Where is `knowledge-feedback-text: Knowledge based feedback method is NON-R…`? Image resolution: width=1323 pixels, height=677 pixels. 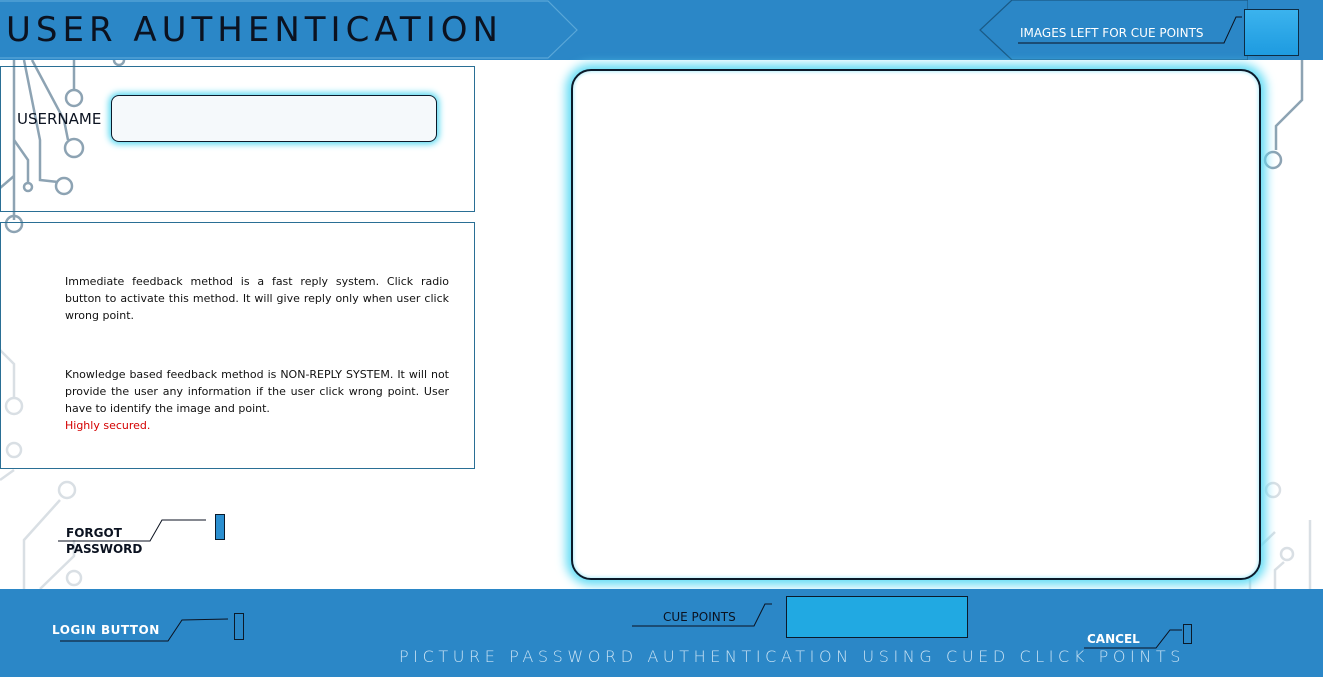
knowledge-feedback-text: Knowledge based feedback method is NON-R… is located at coordinates (257, 391).